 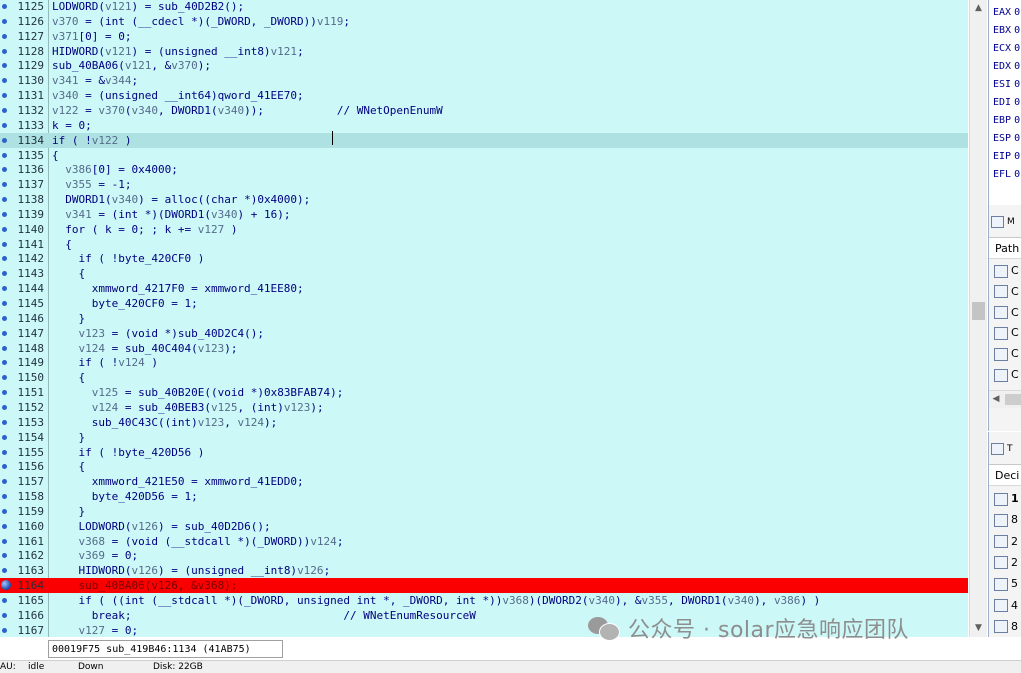 I want to click on code-line: 1156 {, so click(x=484, y=466).